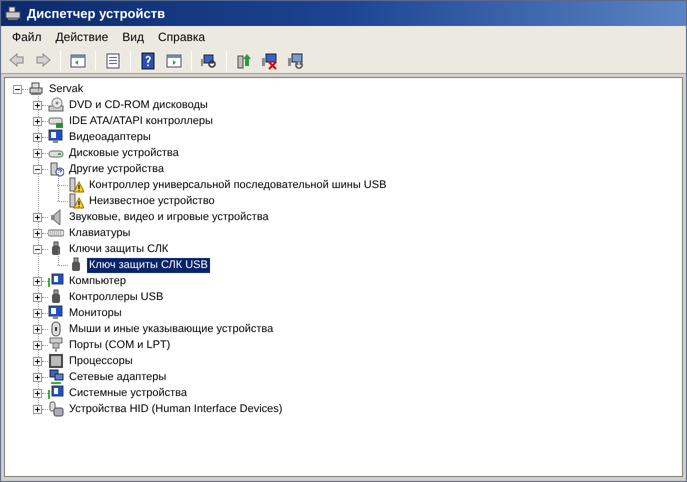 Image resolution: width=687 pixels, height=482 pixels. What do you see at coordinates (82, 37) in the screenshot?
I see `menu-item: Действие` at bounding box center [82, 37].